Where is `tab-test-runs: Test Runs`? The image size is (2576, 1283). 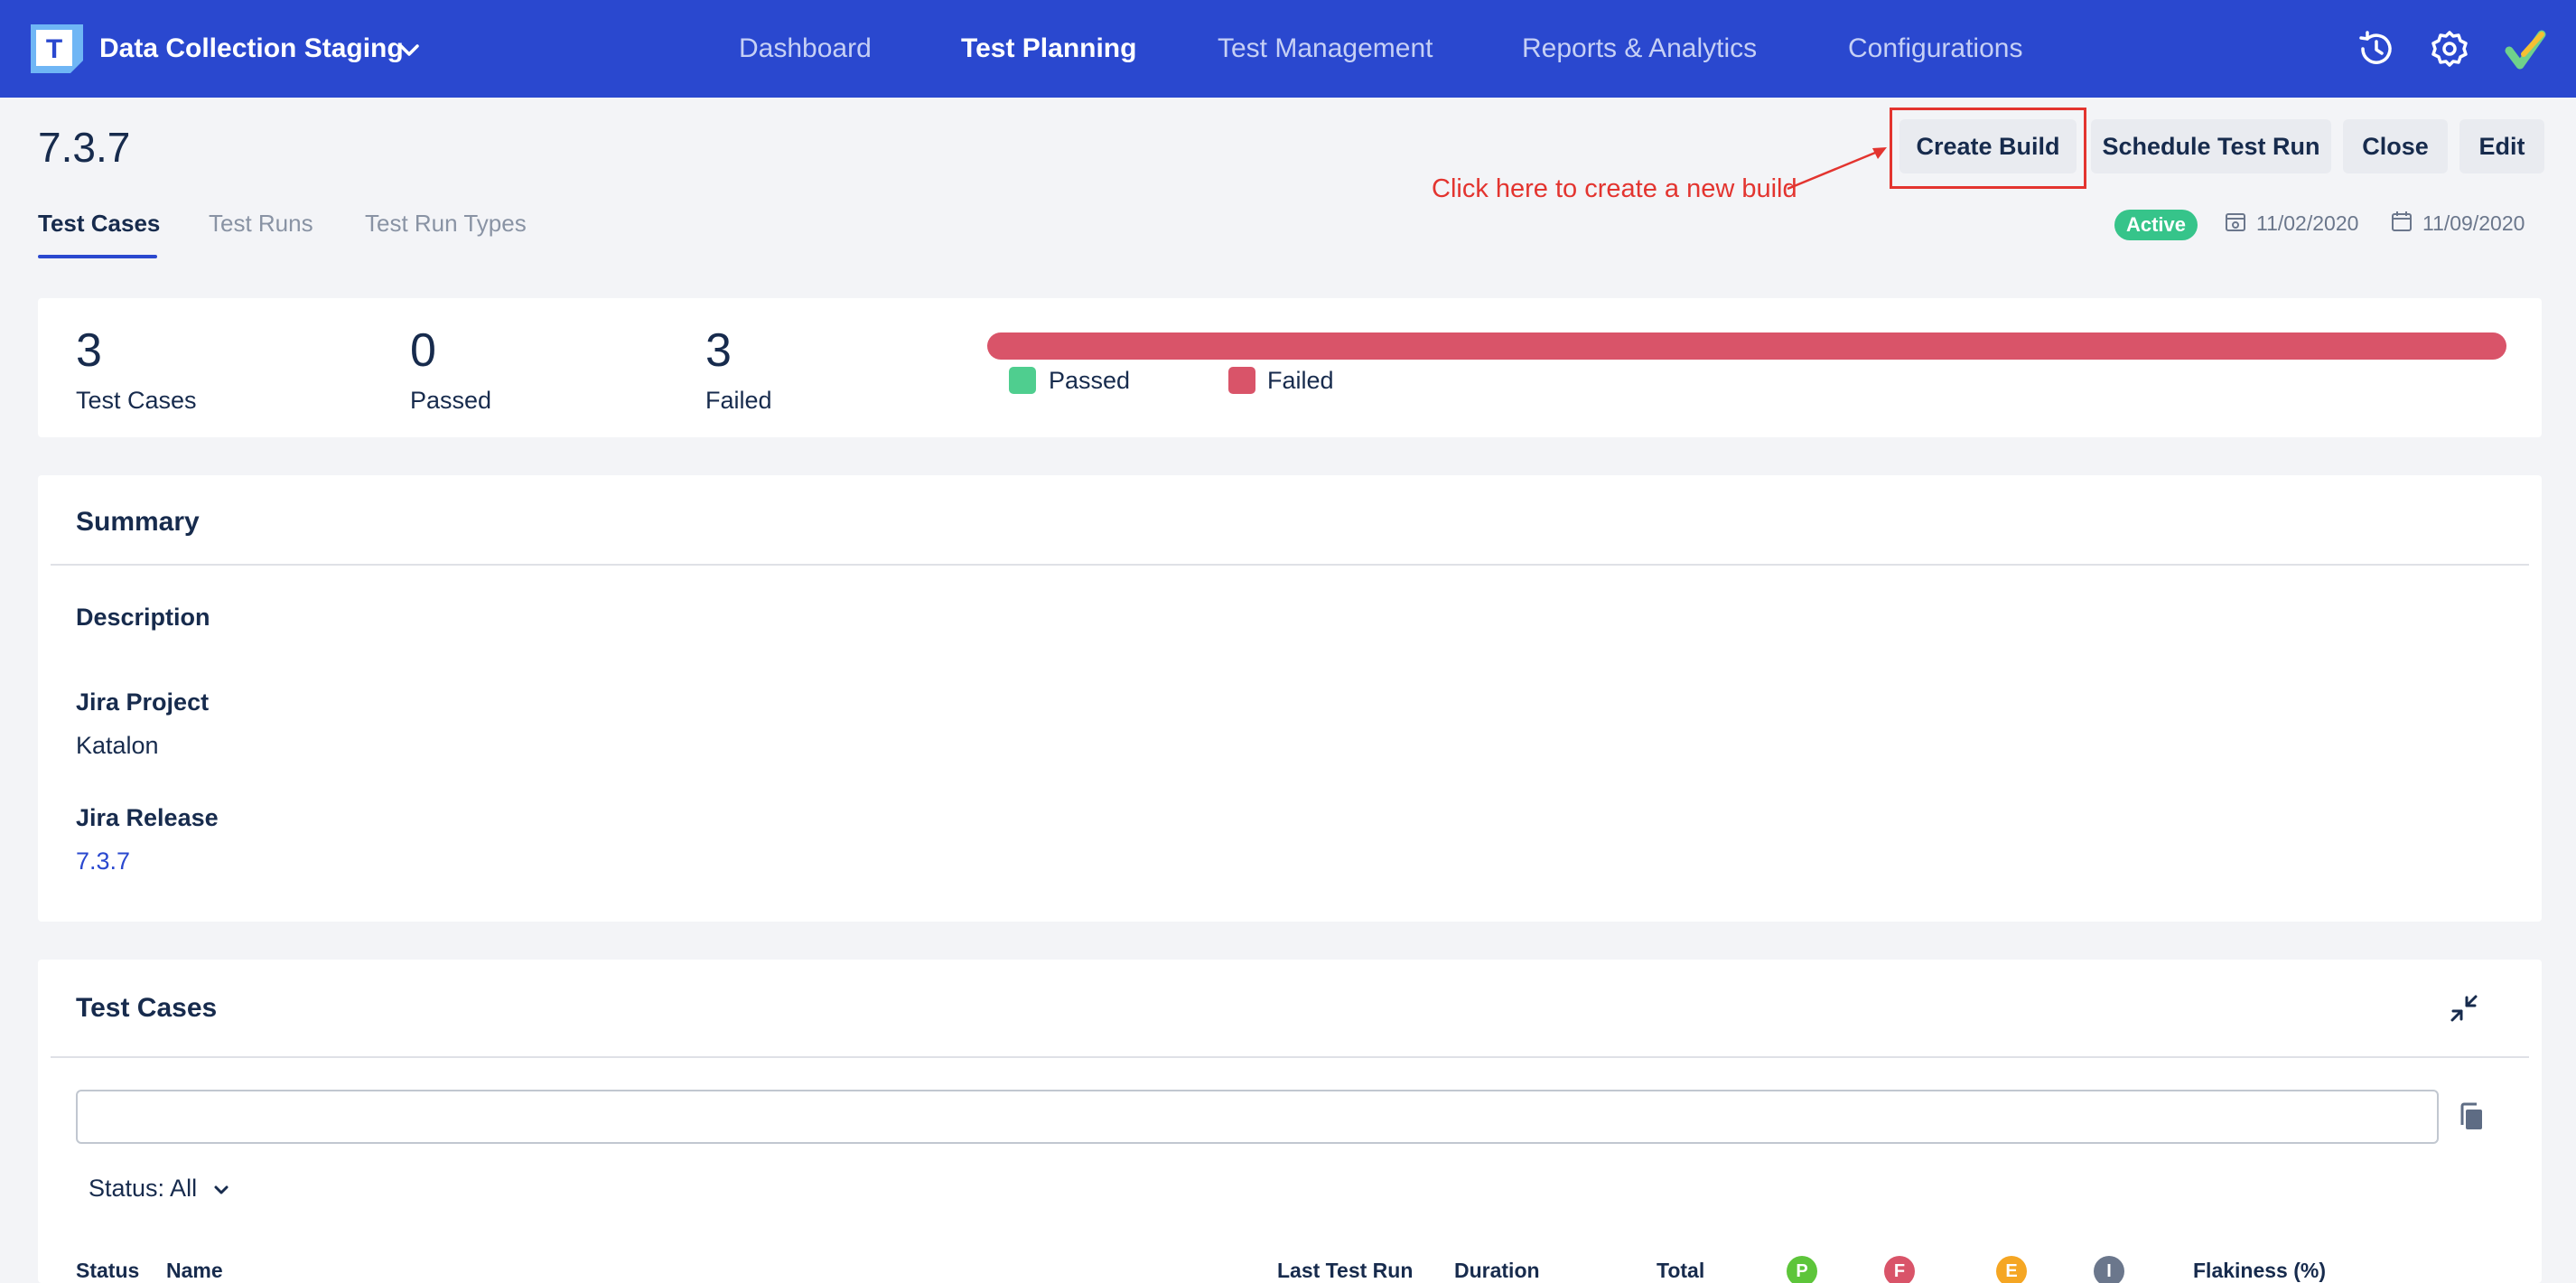
tab-test-runs: Test Runs is located at coordinates (261, 223).